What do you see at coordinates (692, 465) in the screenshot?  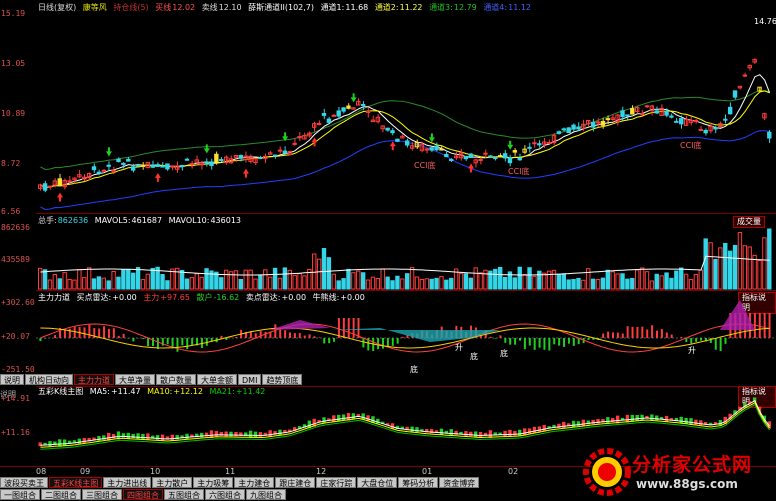 I see `watermark-title: 分析家公式网` at bounding box center [692, 465].